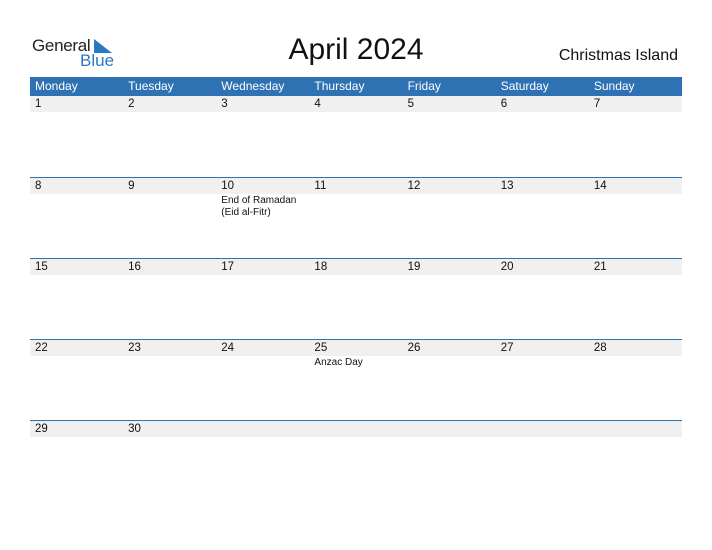  I want to click on day-cell: 17, so click(263, 299).